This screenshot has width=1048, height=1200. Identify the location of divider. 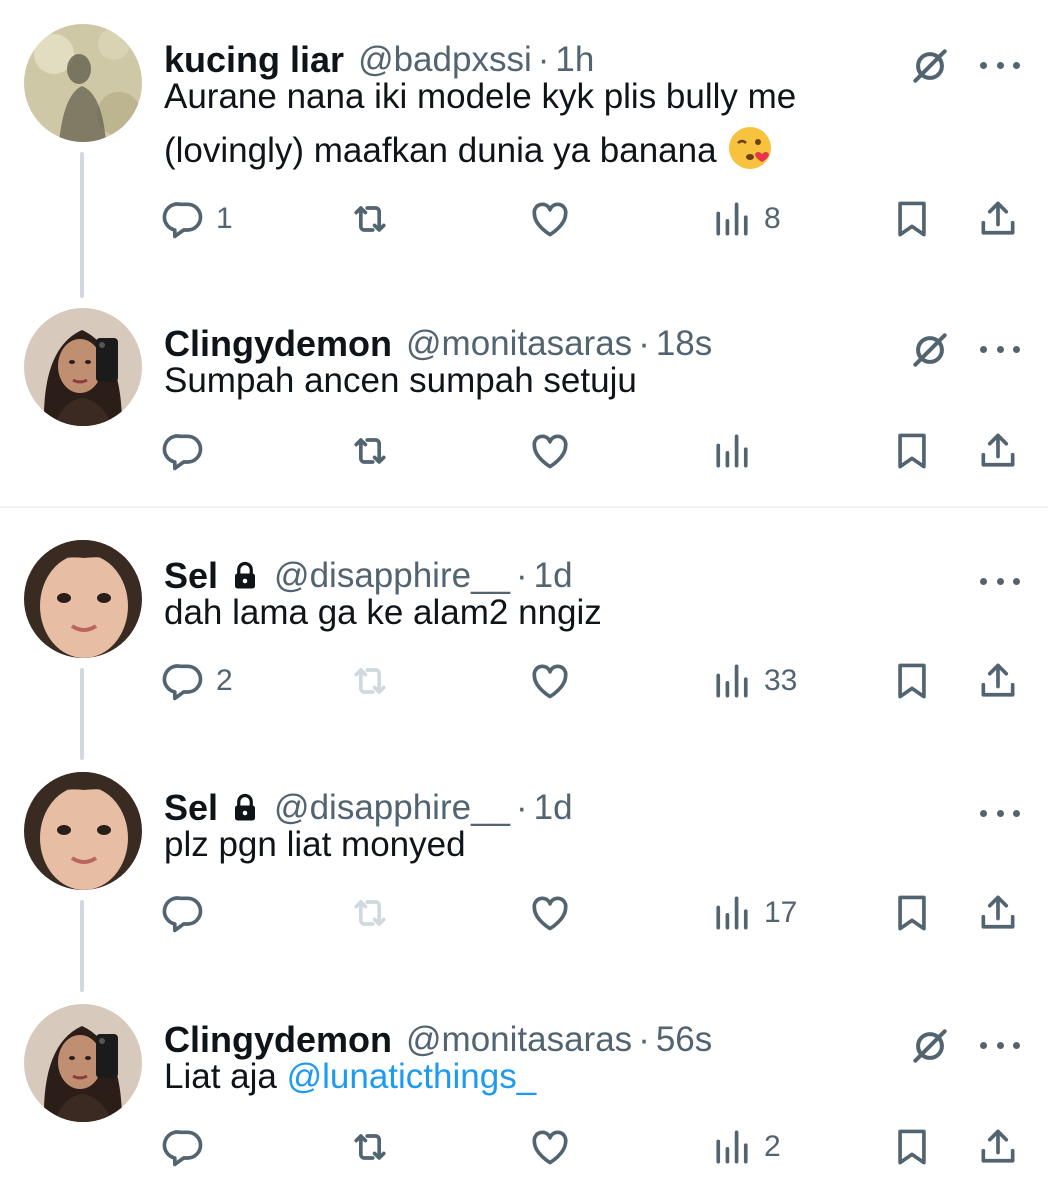
(524, 507).